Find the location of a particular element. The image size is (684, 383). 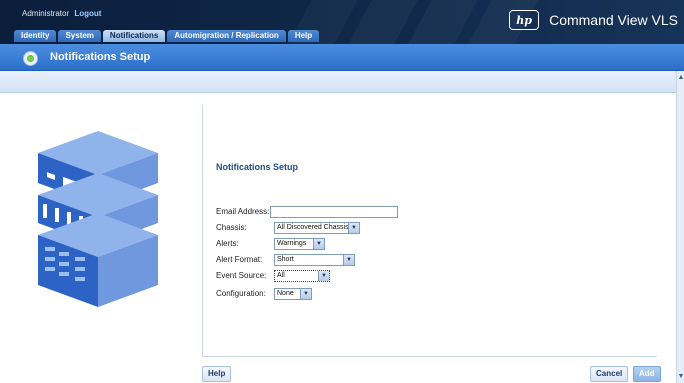

event-source-select-value: All is located at coordinates (281, 275).